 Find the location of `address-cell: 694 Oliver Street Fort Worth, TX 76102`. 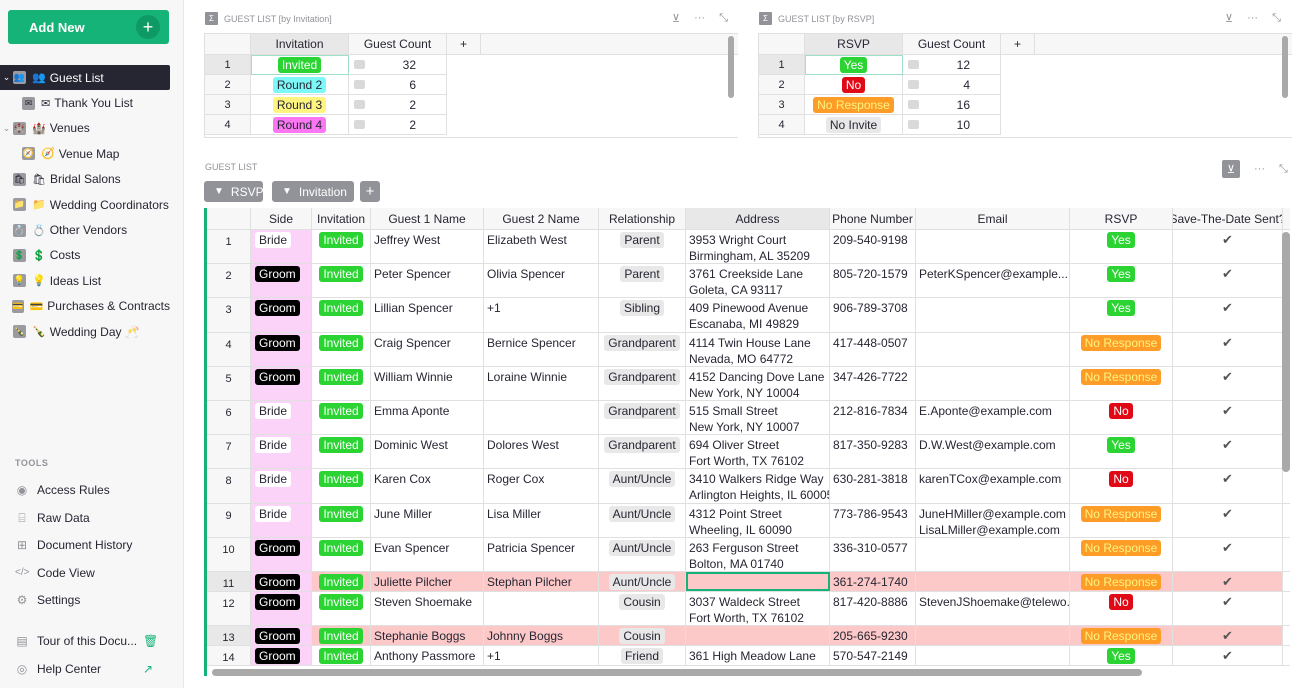

address-cell: 694 Oliver Street Fort Worth, TX 76102 is located at coordinates (758, 452).